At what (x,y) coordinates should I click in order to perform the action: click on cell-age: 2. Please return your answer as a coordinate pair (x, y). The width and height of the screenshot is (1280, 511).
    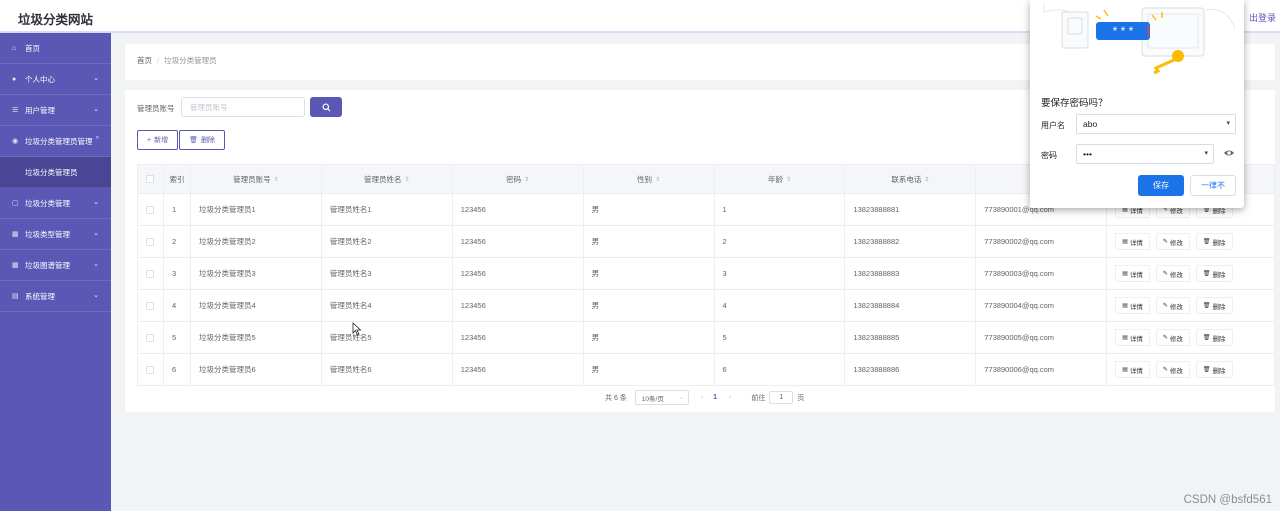
    Looking at the image, I should click on (780, 241).